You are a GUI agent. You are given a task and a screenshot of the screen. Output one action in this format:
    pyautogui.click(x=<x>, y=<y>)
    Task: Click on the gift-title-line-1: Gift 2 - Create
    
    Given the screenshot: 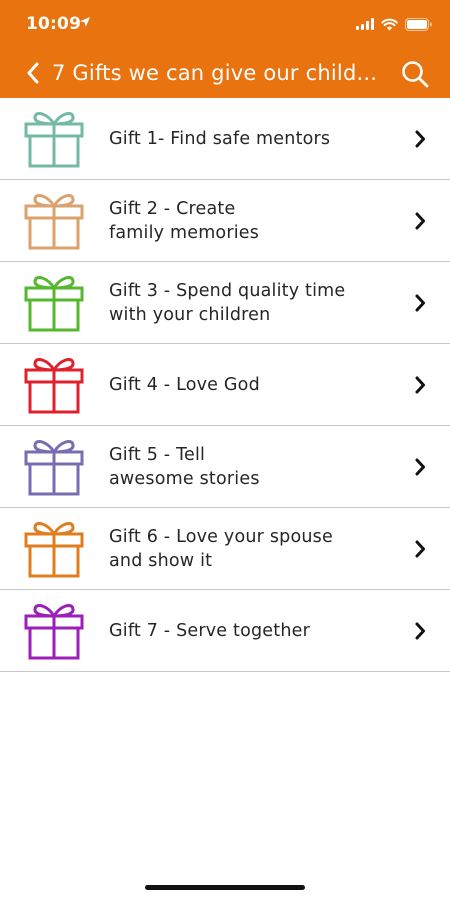 What is the action you would take?
    pyautogui.click(x=172, y=209)
    